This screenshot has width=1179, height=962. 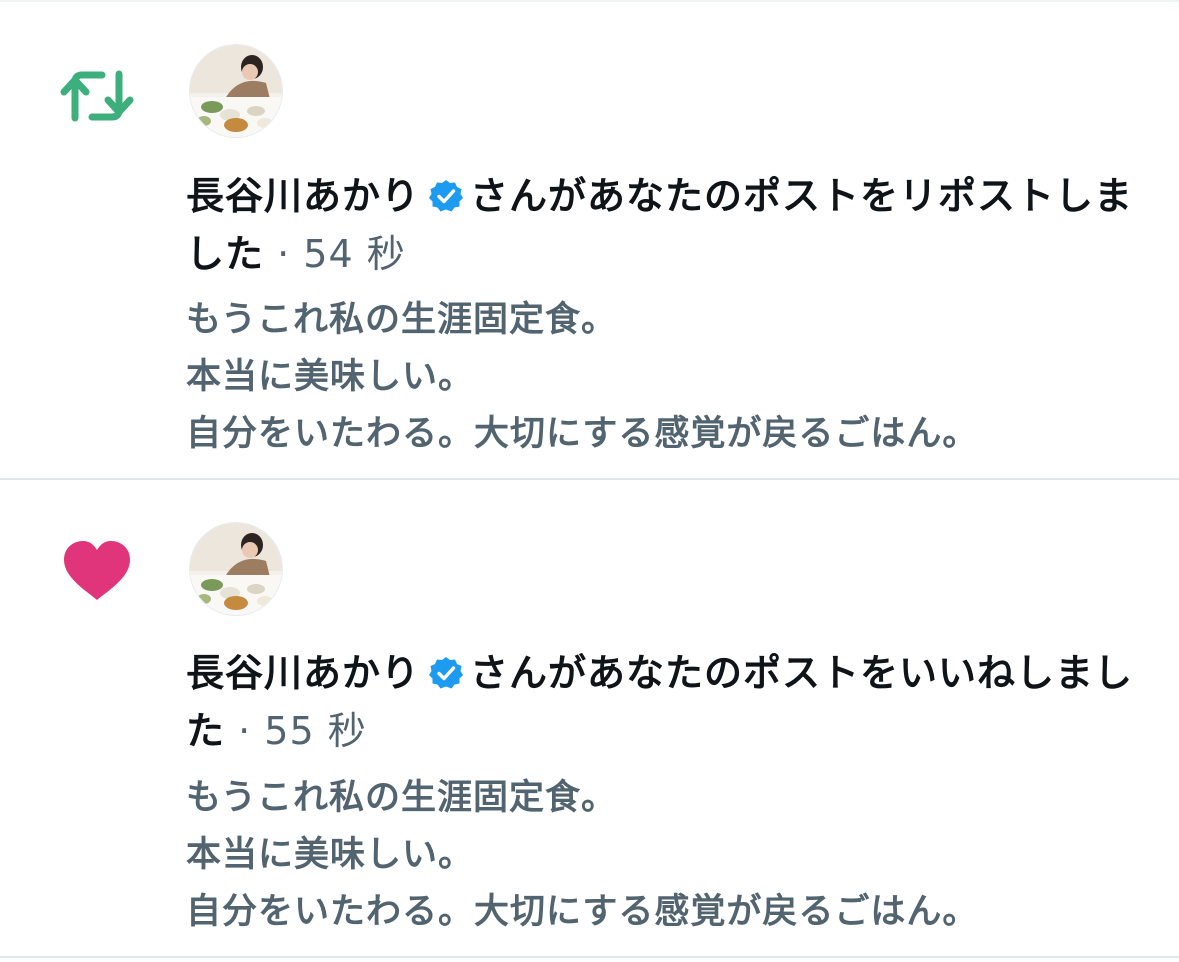 I want to click on meta: · 54 秒, so click(x=335, y=254).